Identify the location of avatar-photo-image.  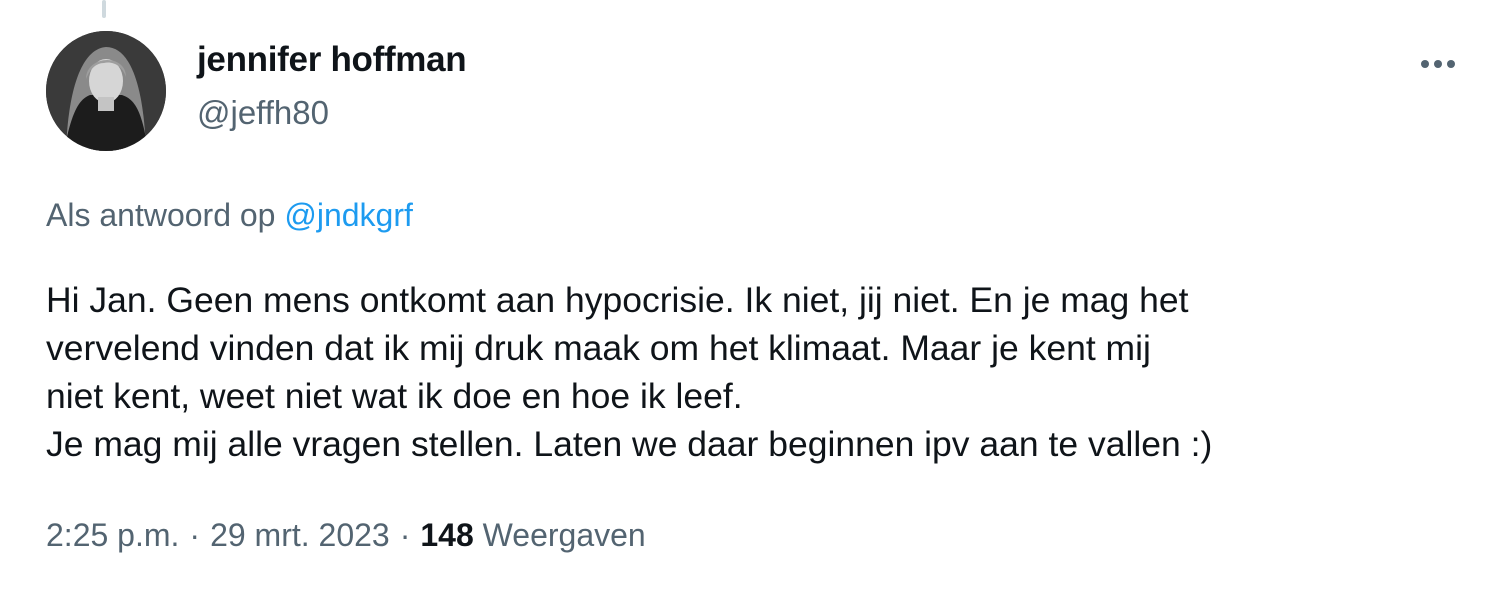
(106, 91).